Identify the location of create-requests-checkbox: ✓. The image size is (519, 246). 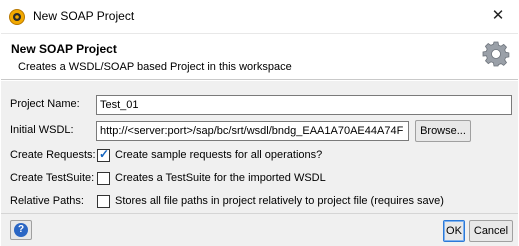
(103, 154).